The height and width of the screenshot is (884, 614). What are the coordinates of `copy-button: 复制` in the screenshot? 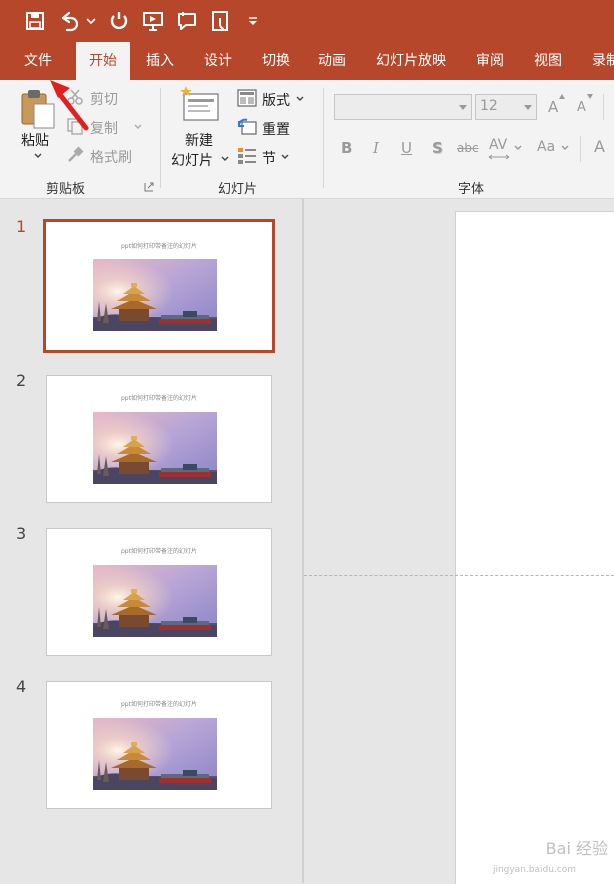 It's located at (104, 128).